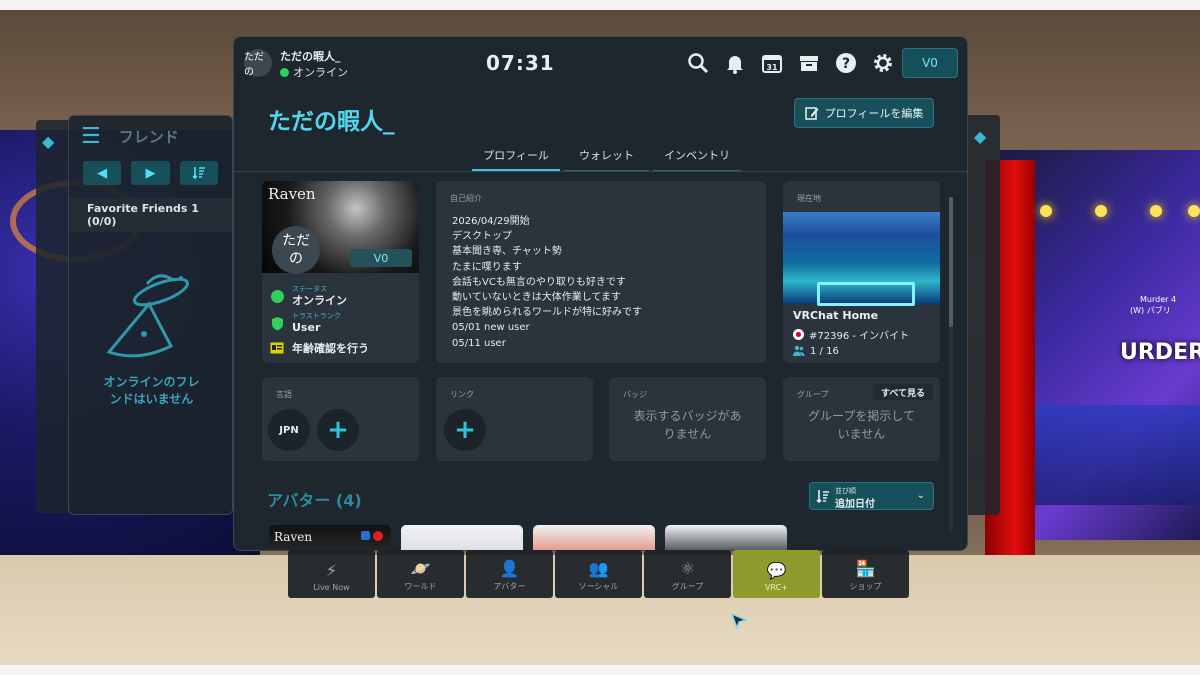 The image size is (1200, 675). What do you see at coordinates (320, 72) in the screenshot?
I see `top-status-text: オンライン` at bounding box center [320, 72].